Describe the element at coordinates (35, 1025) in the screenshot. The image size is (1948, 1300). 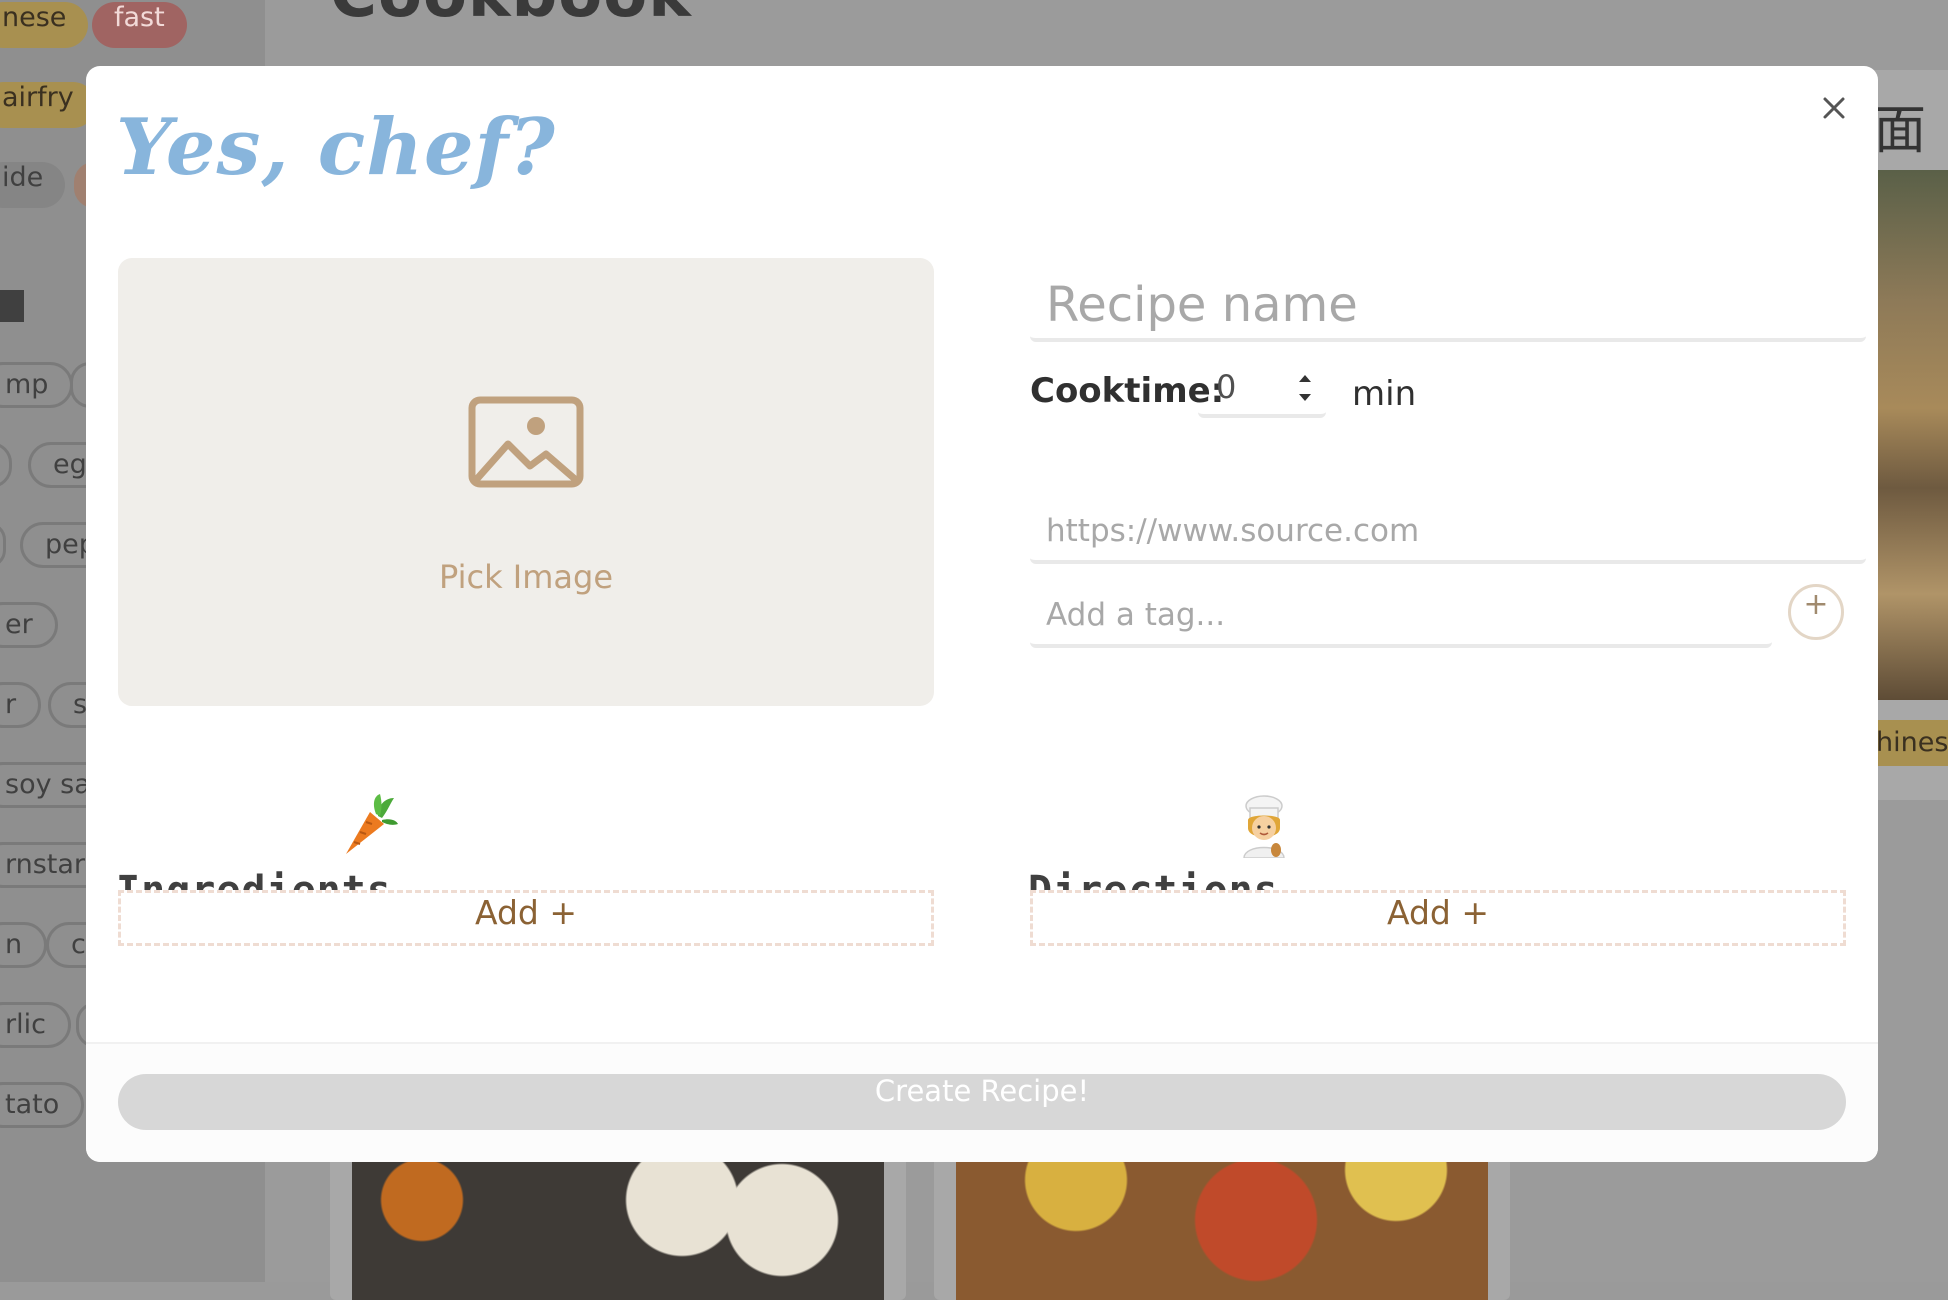
I see `ingredient-pill: rlic` at that location.